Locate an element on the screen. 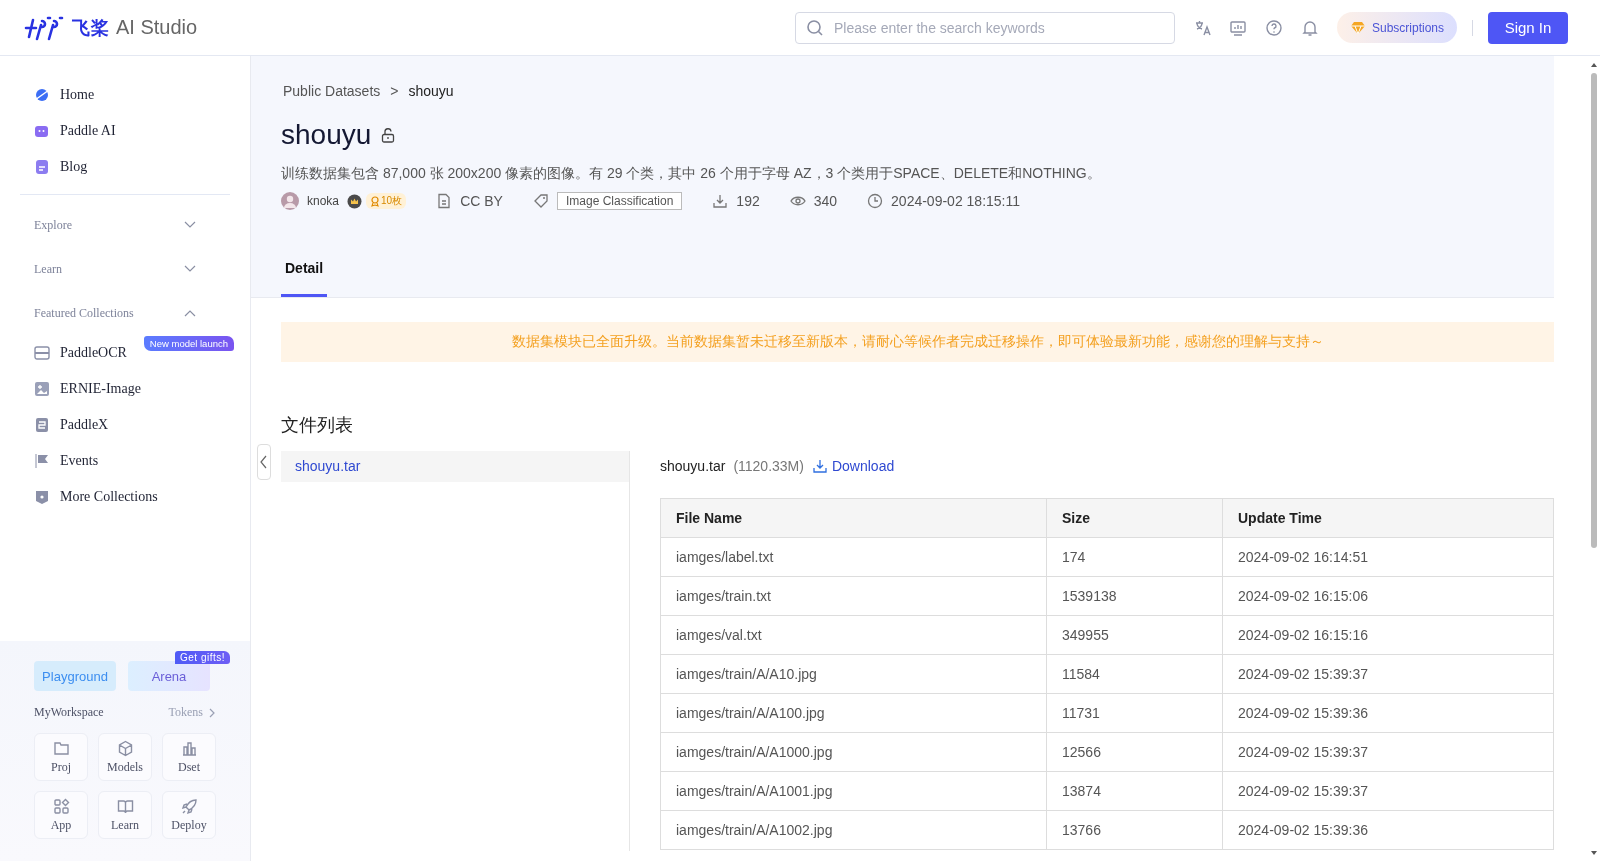  workspace-tile: Learn is located at coordinates (125, 815).